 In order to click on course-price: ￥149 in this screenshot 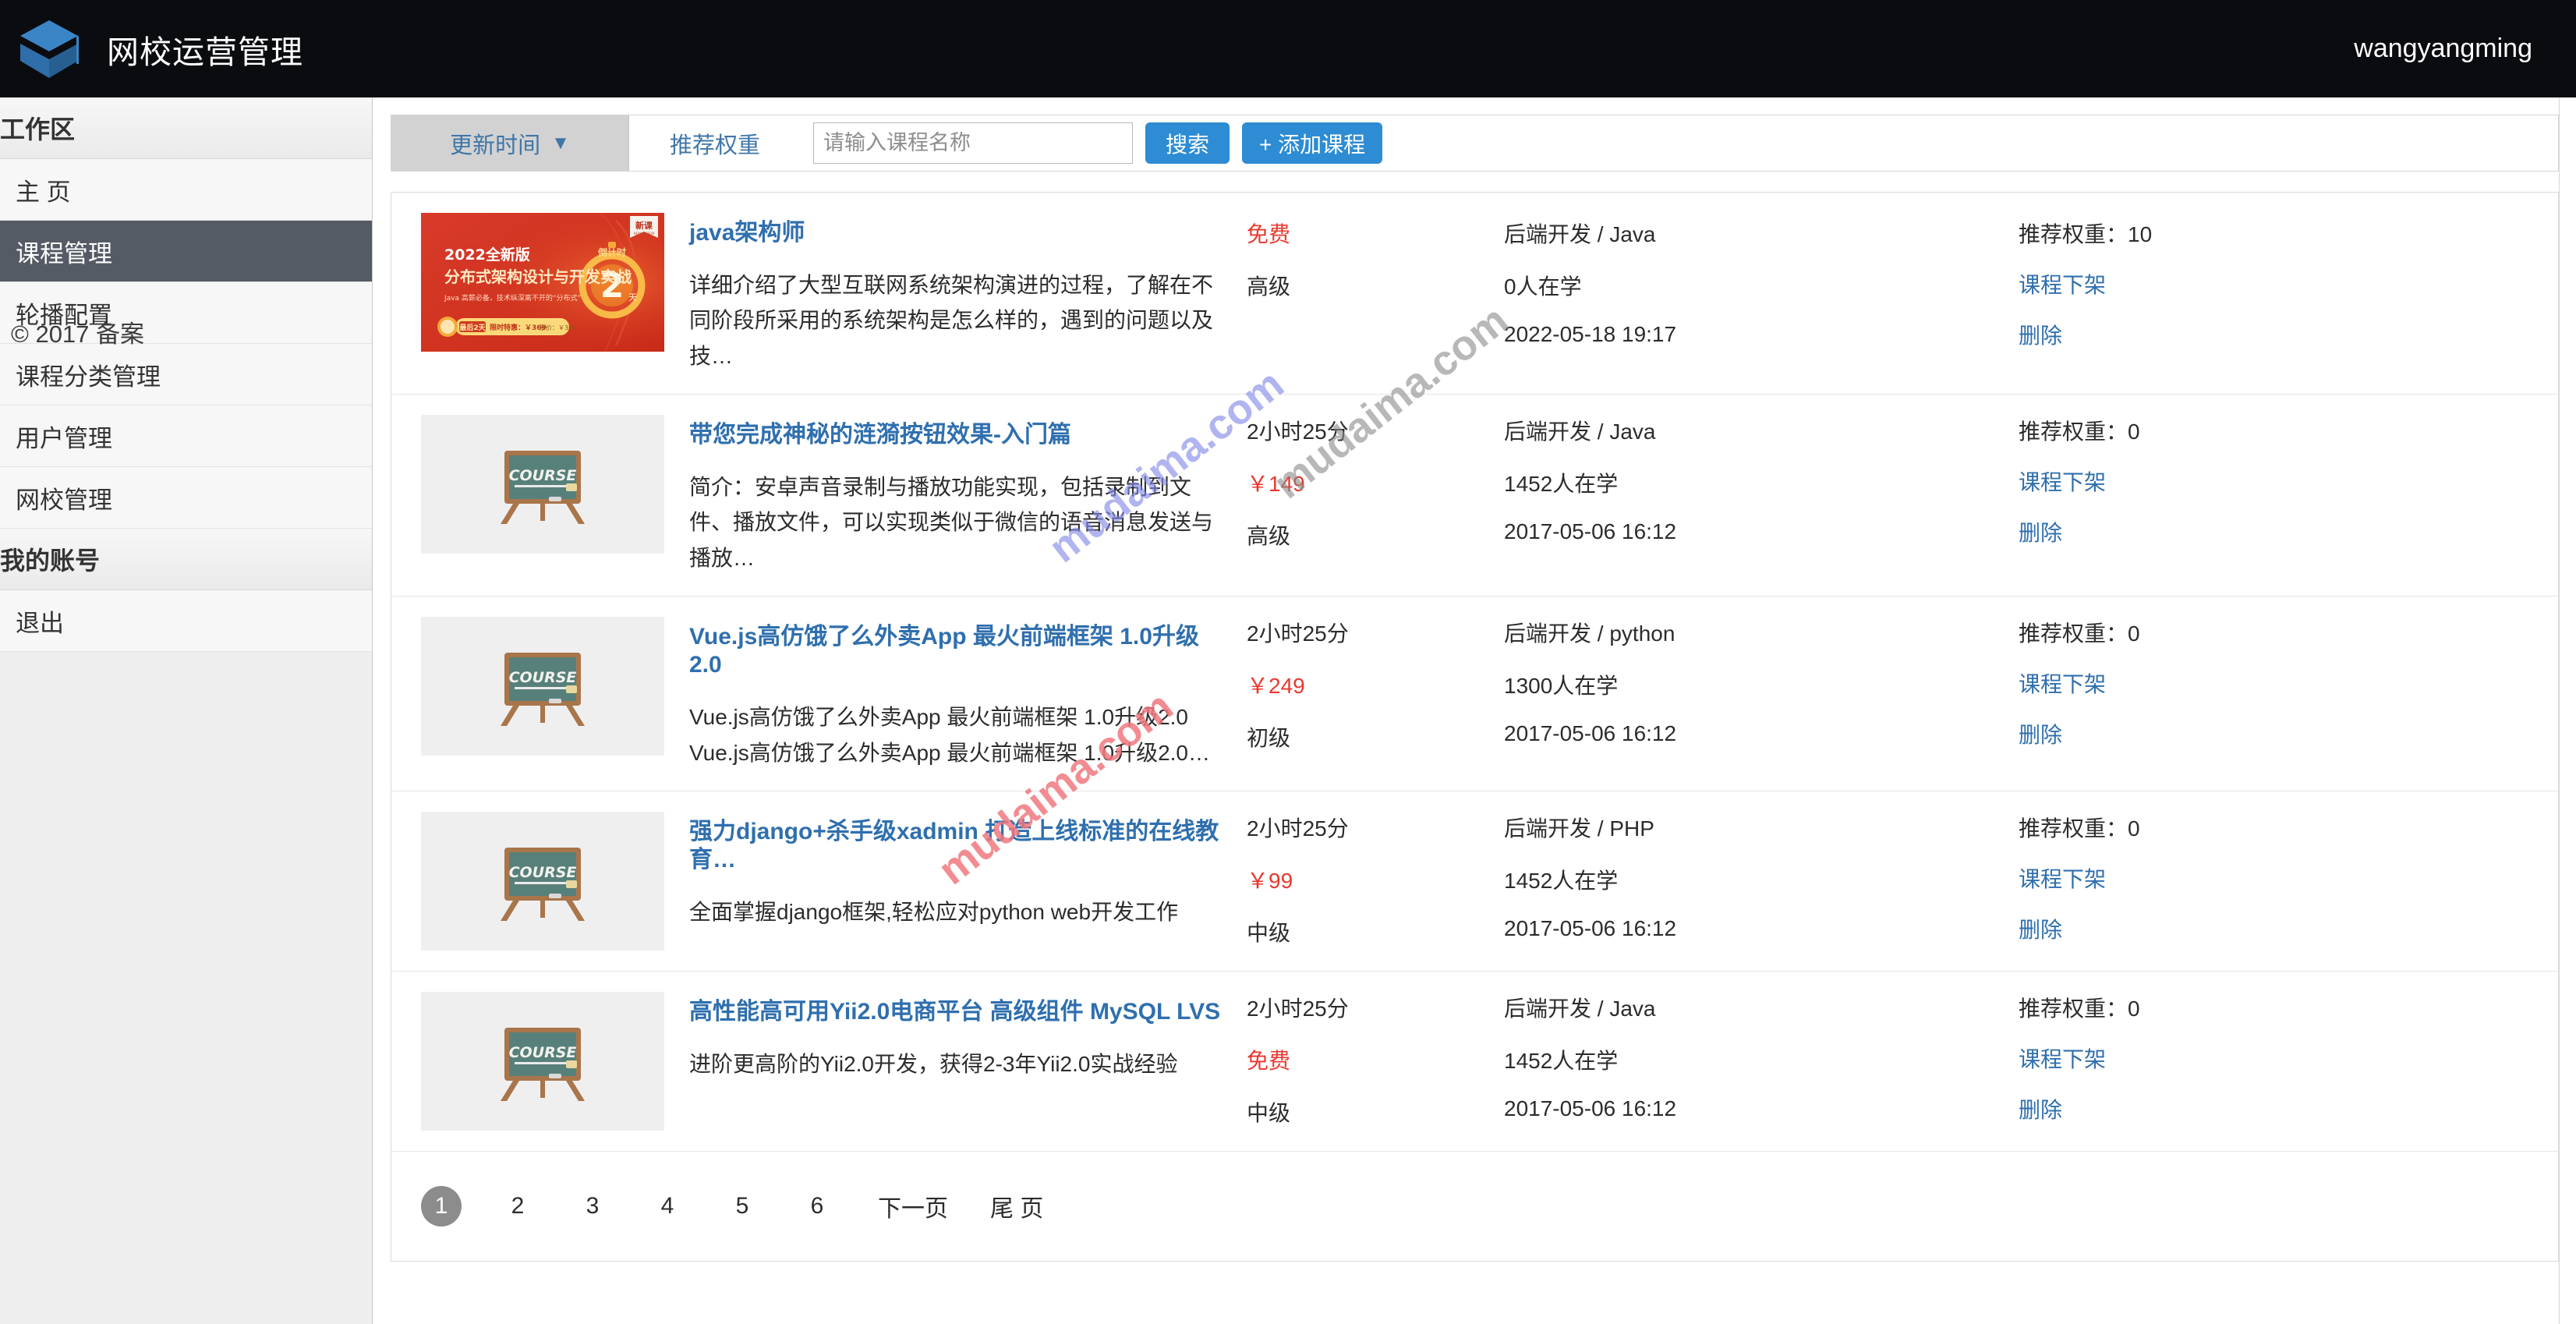, I will do `click(1276, 484)`.